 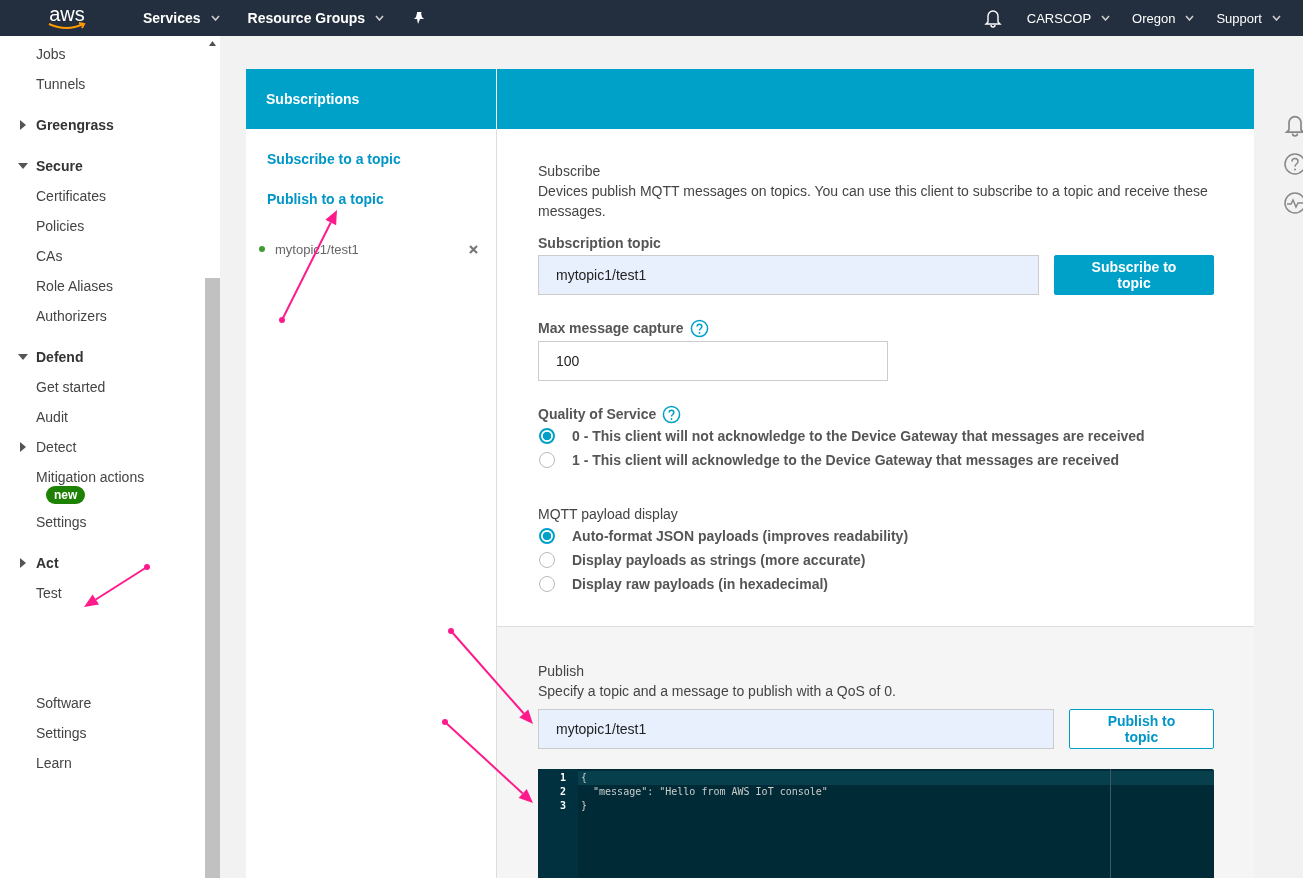 What do you see at coordinates (51, 54) in the screenshot?
I see `sidebar-item: Jobs` at bounding box center [51, 54].